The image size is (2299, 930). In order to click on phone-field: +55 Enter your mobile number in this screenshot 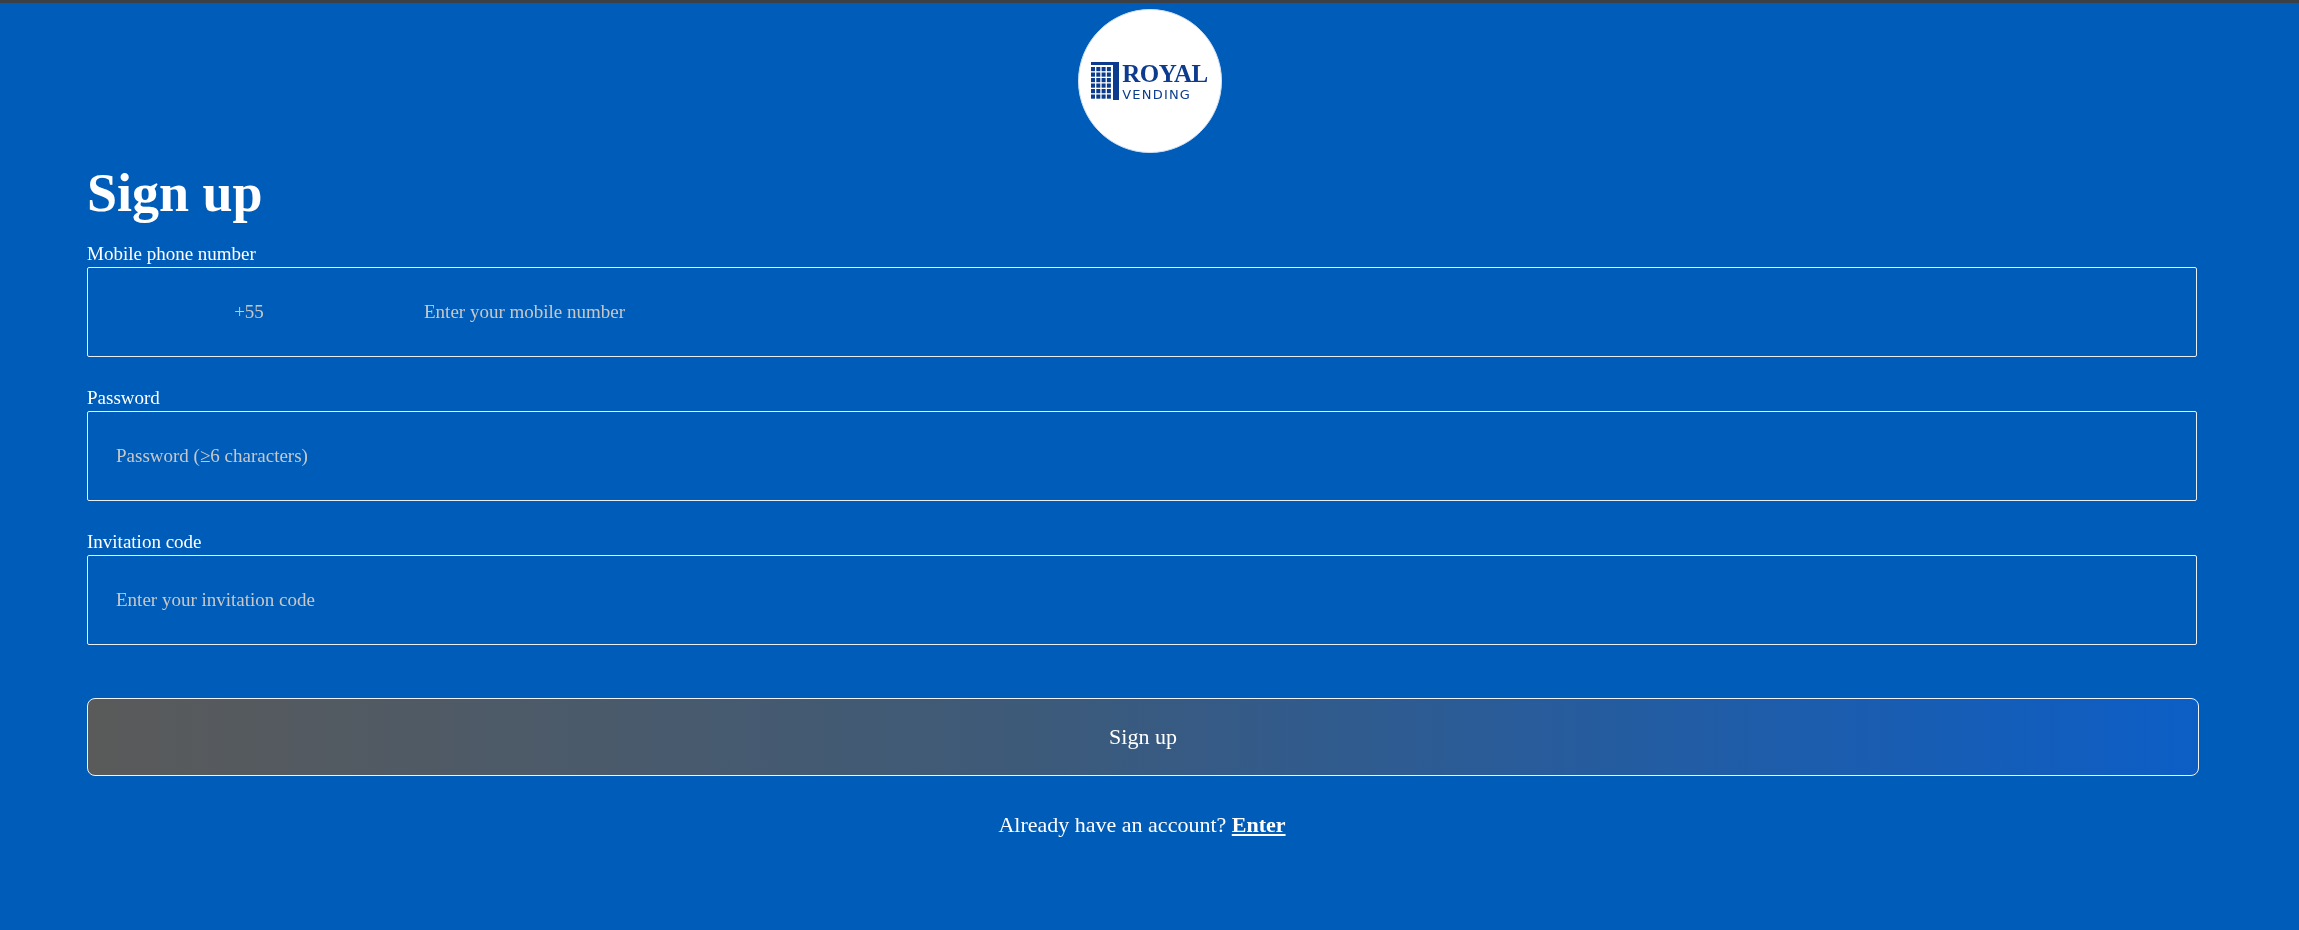, I will do `click(1142, 312)`.